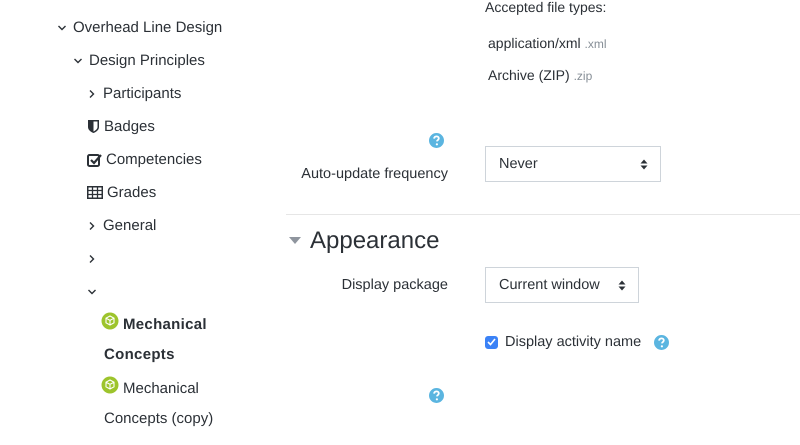 Image resolution: width=800 pixels, height=445 pixels. What do you see at coordinates (573, 342) in the screenshot?
I see `checkbox-label: Display activity name` at bounding box center [573, 342].